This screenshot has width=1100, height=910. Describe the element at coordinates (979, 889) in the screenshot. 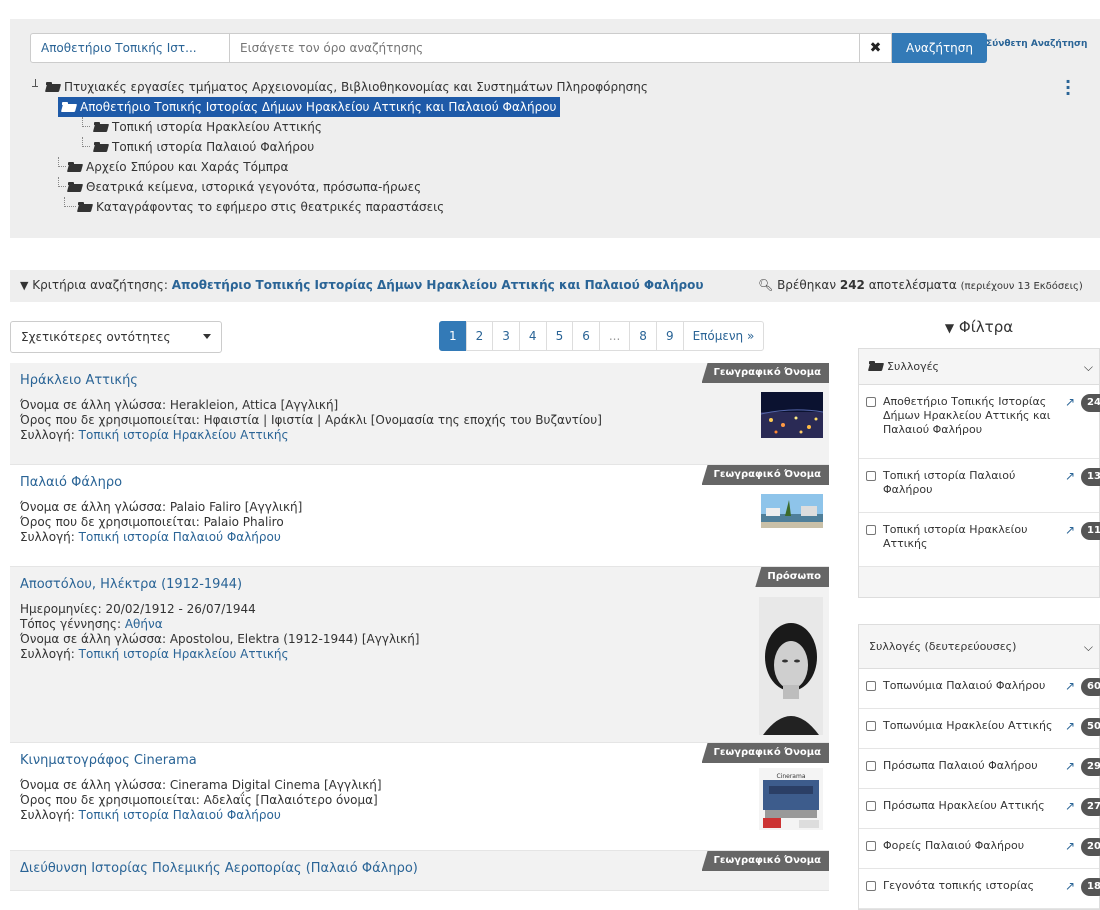

I see `filter-option: Γεγονότα τοπικής ιστορίας ↗ 18` at that location.